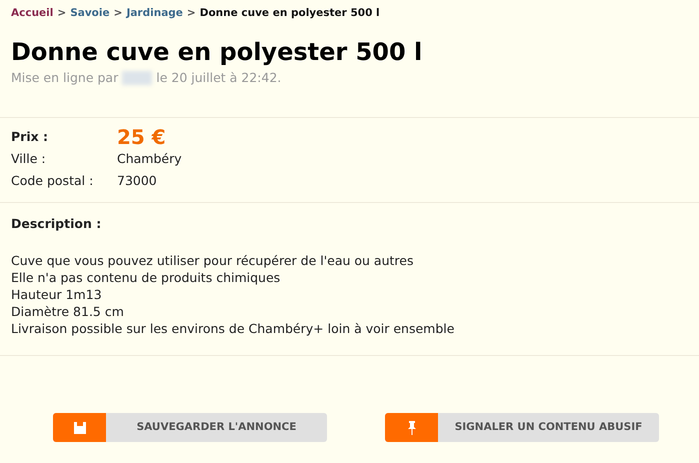 This screenshot has width=699, height=463. I want to click on breadcrumb-current: Donne cuve en polyester 500 l, so click(290, 13).